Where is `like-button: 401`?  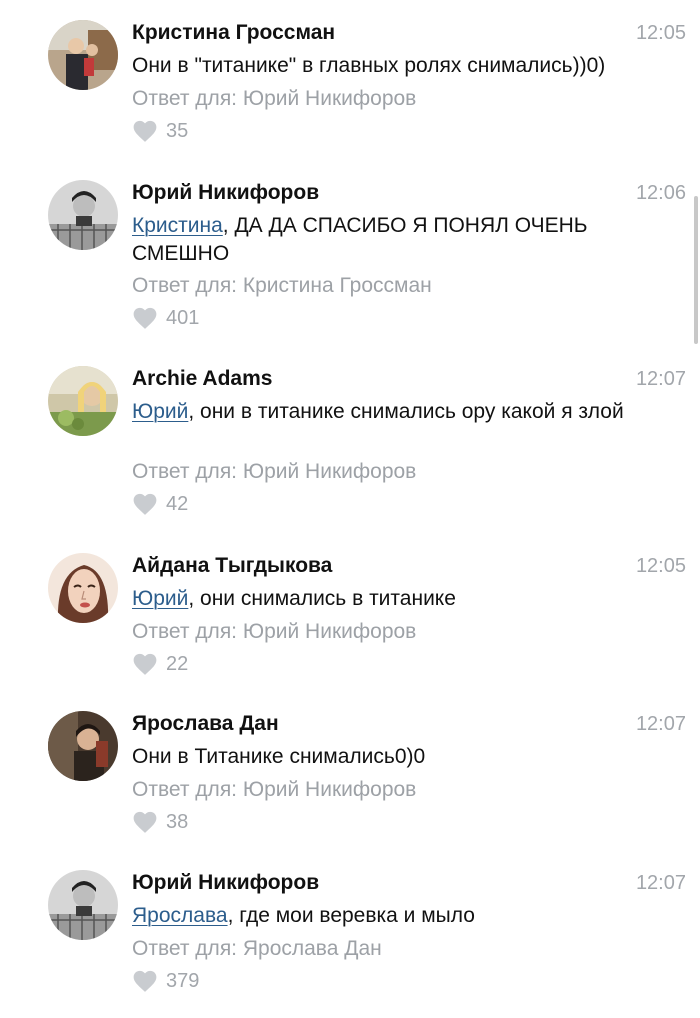 like-button: 401 is located at coordinates (165, 318).